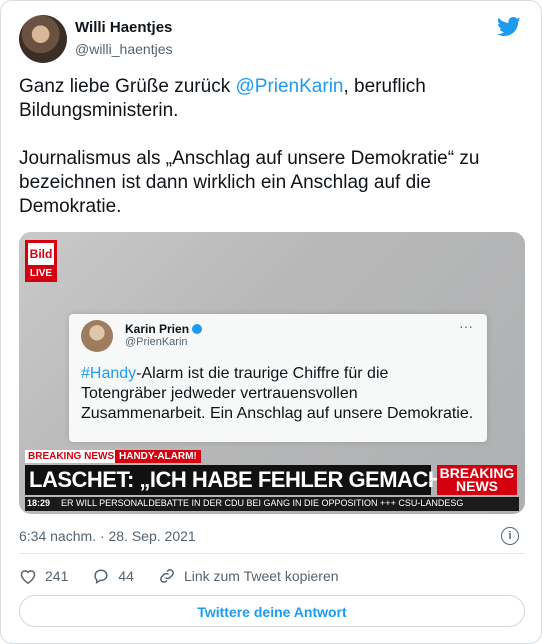  Describe the element at coordinates (272, 553) in the screenshot. I see `divider` at that location.